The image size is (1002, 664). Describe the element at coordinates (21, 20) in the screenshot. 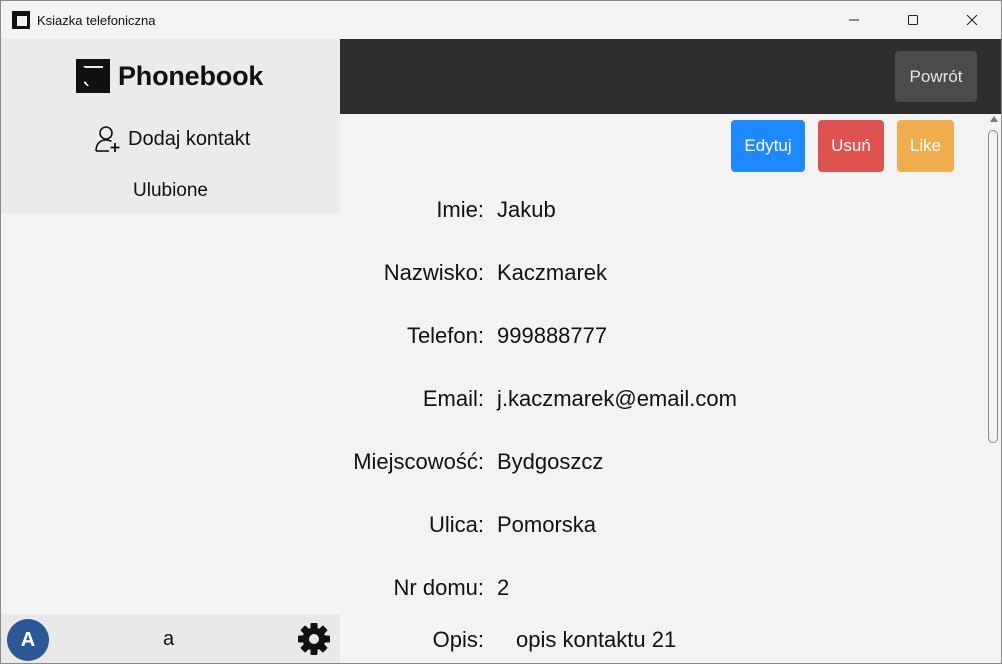

I see `app-icon` at that location.